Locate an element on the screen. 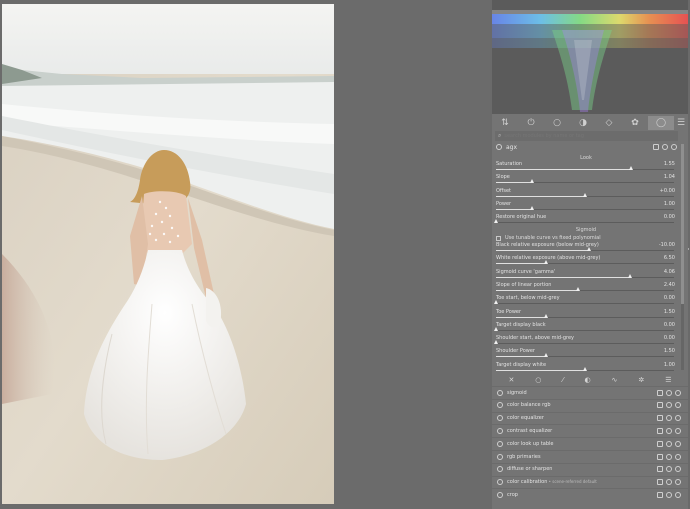 This screenshot has height=509, width=690. slider-sigmoid-curve-gamma: Sigmoid curve 'gamma' 4.06 is located at coordinates (586, 275).